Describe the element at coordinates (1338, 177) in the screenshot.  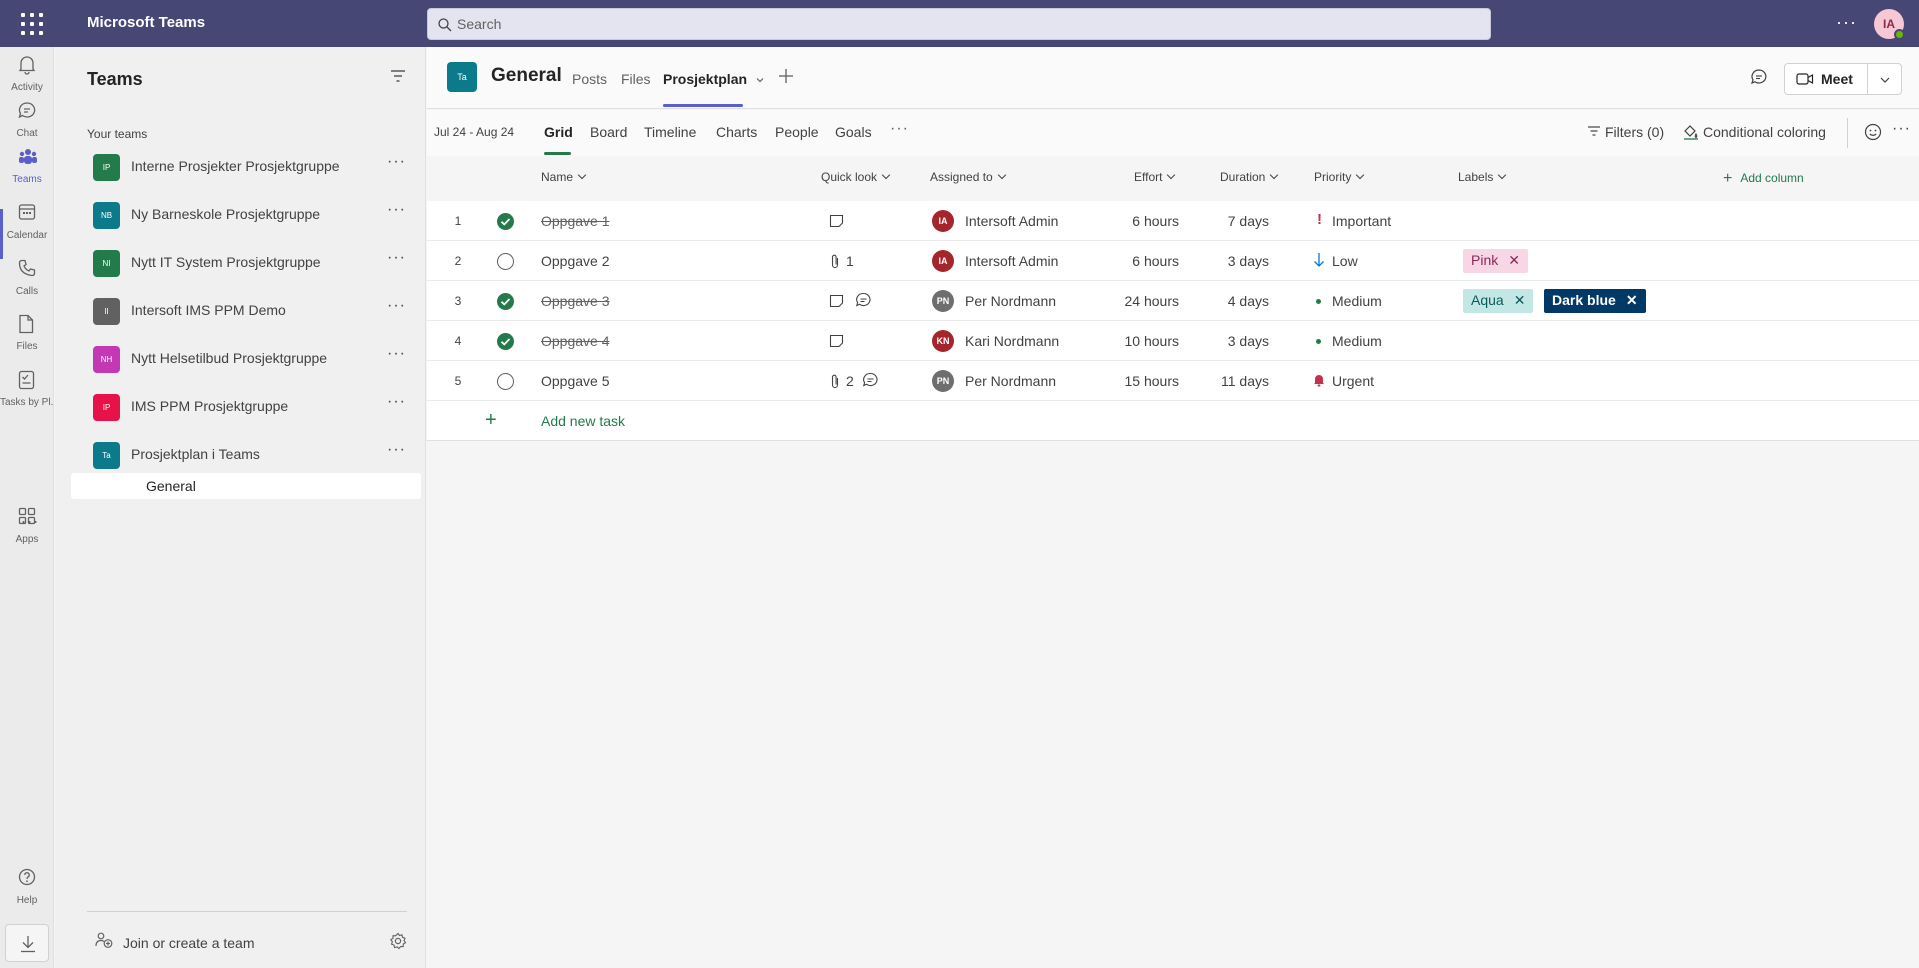
I see `column-header-priority: Priority` at that location.